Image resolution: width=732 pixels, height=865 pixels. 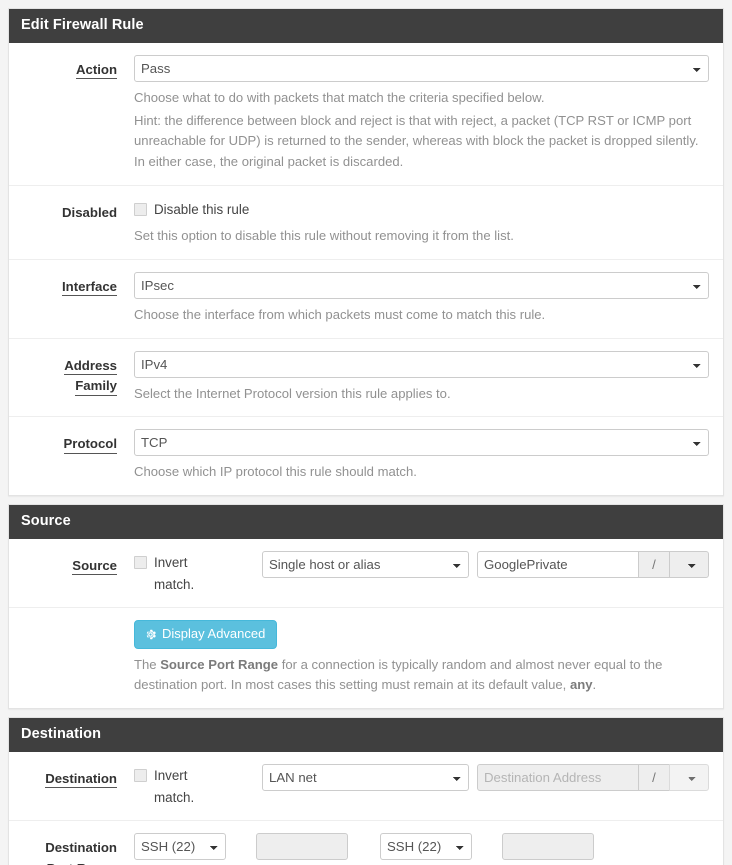 I want to click on field-source: Invert match. Single host or alias /, so click(x=425, y=572).